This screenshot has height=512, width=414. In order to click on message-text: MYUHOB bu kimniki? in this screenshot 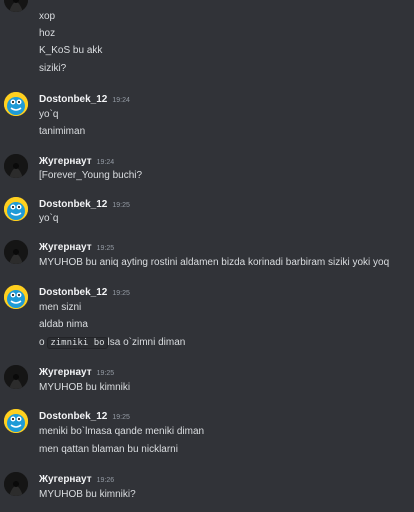, I will do `click(87, 494)`.